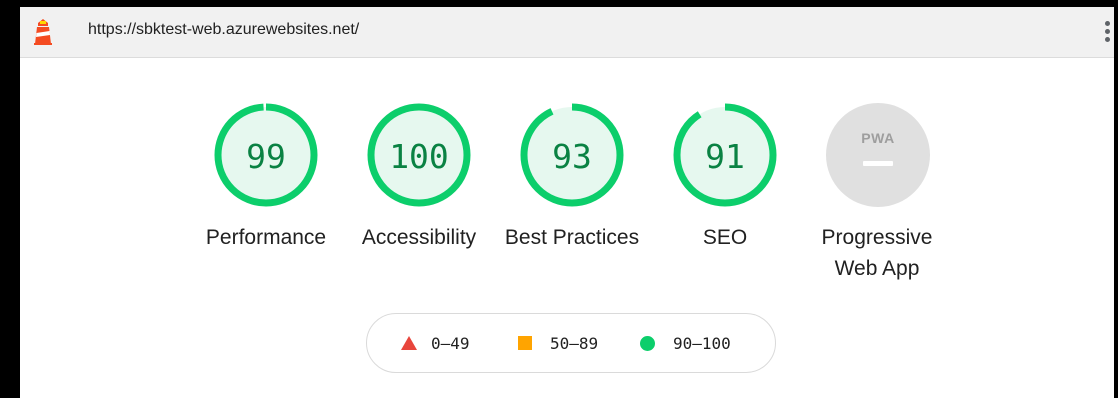 The image size is (1118, 398). I want to click on gauge-label: Performance, so click(266, 237).